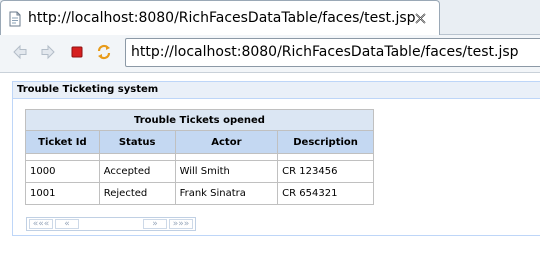 The height and width of the screenshot is (256, 540). I want to click on status-cell: Accepted, so click(137, 171).